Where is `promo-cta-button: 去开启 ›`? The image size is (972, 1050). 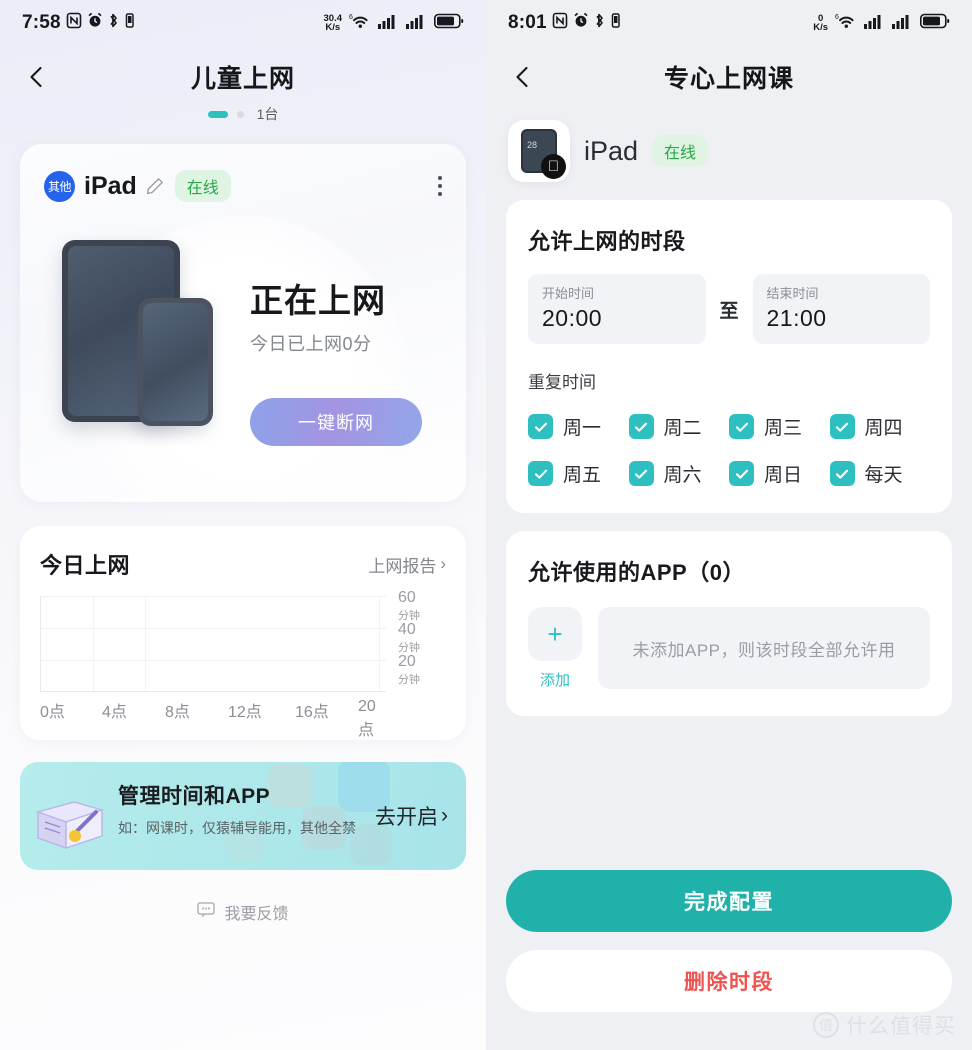 promo-cta-button: 去开启 › is located at coordinates (411, 816).